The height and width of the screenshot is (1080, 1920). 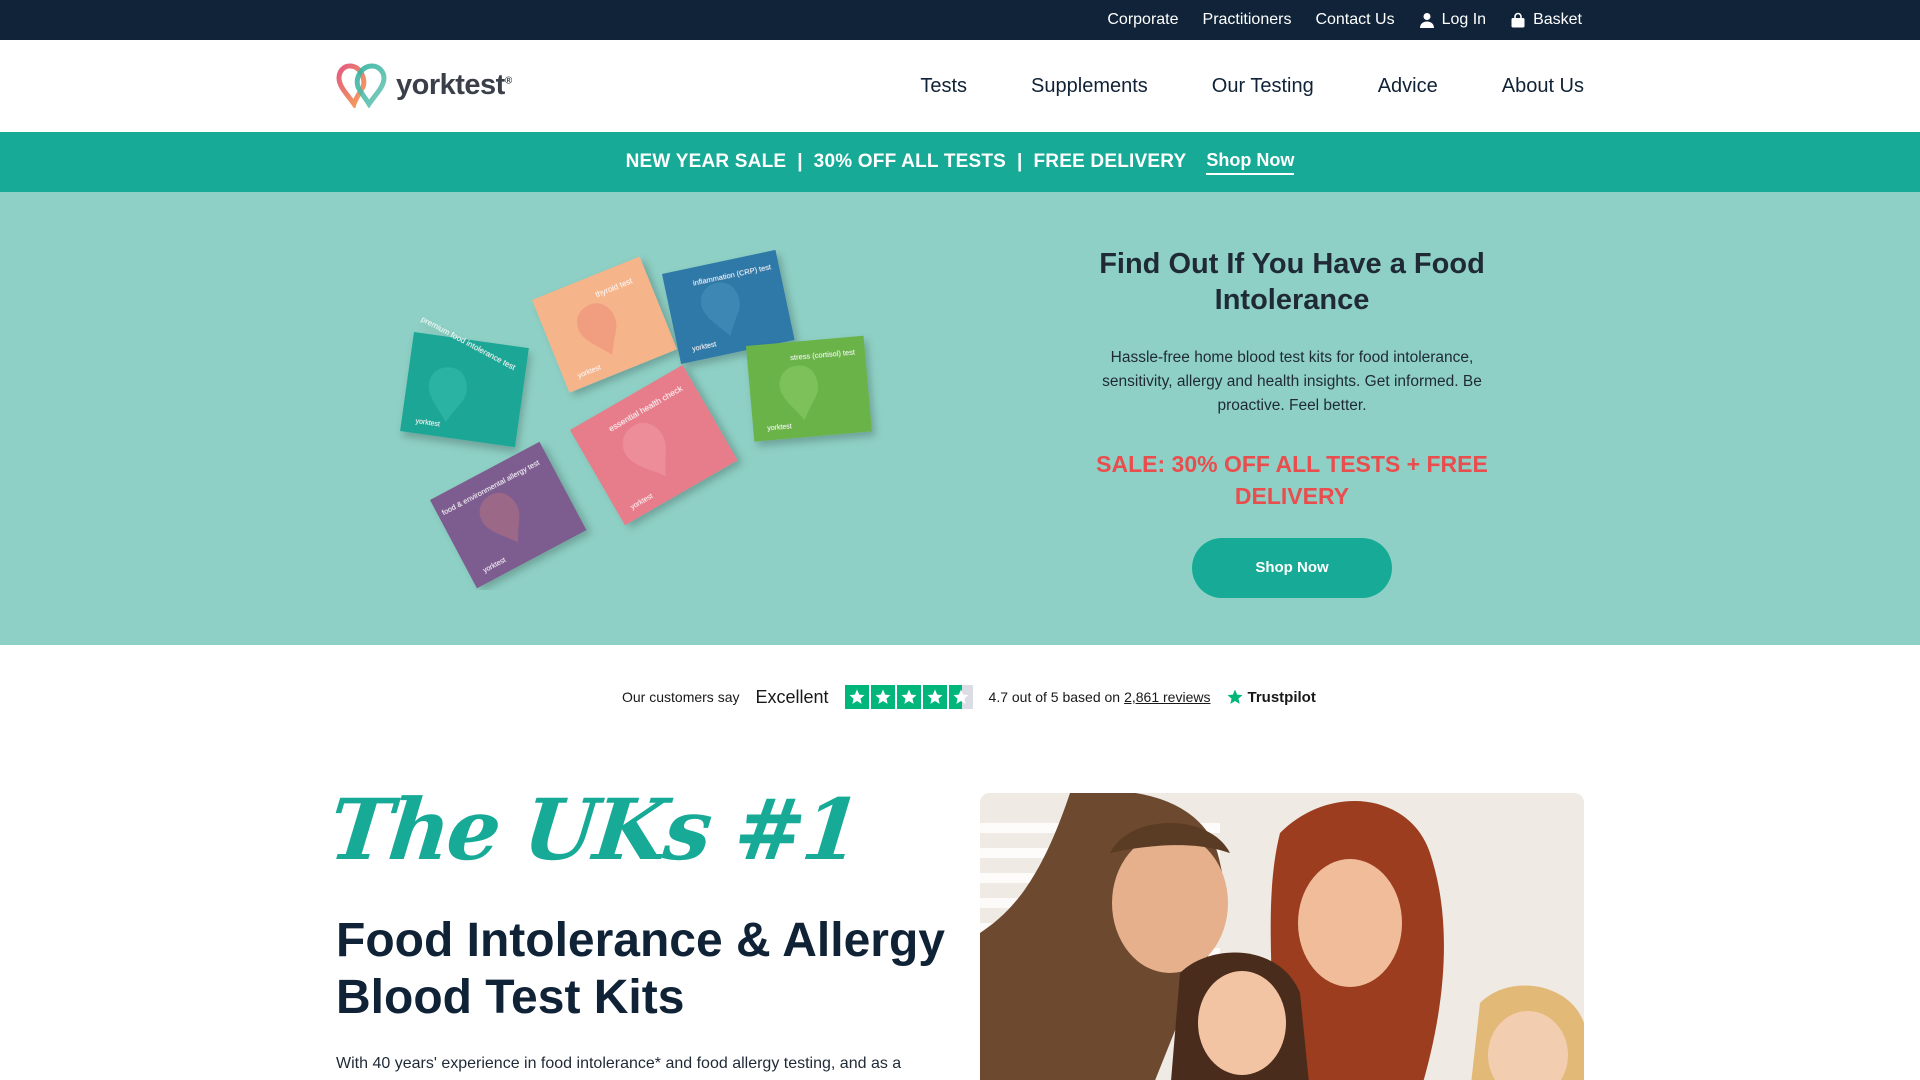 I want to click on kit-box-stress: stress (cortisol) test yorktest, so click(x=809, y=388).